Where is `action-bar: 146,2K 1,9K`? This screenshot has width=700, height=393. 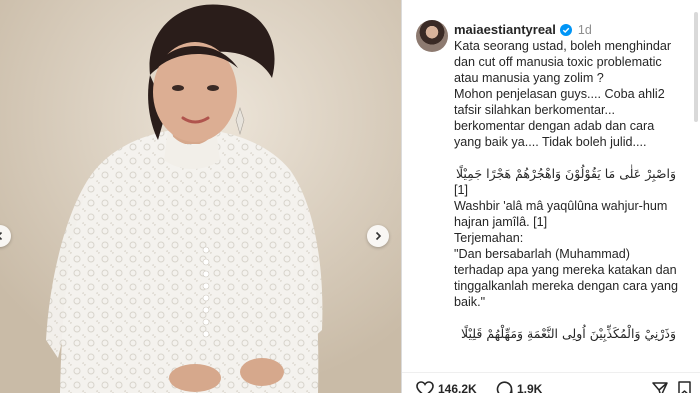 action-bar: 146,2K 1,9K is located at coordinates (551, 382).